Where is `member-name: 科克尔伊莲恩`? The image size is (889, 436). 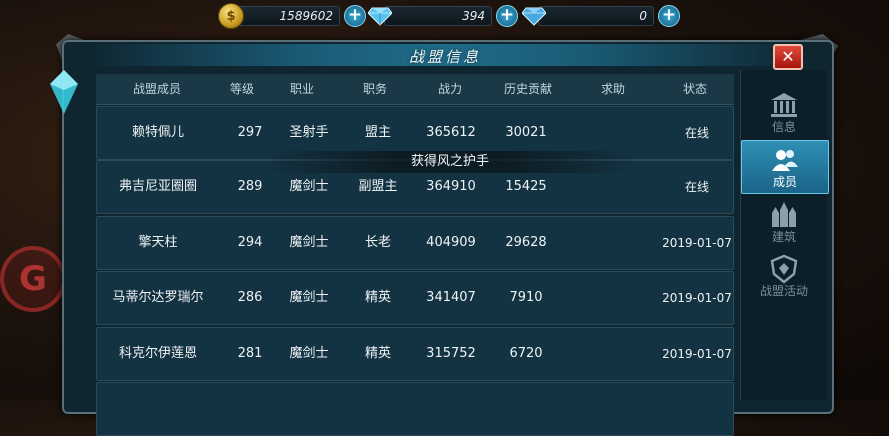 member-name: 科克尔伊莲恩 is located at coordinates (157, 353).